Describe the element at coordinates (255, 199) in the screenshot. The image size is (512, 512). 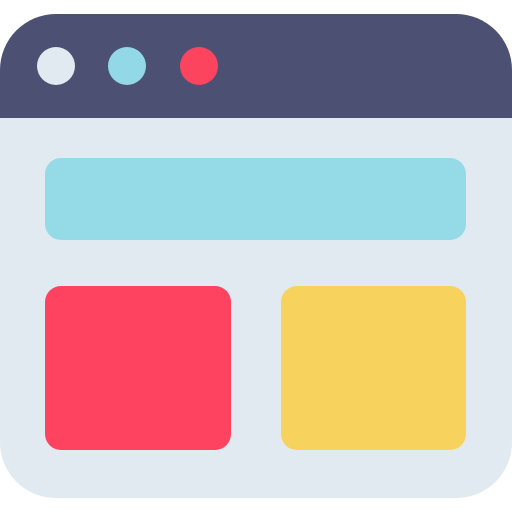
I see `banner-block` at that location.